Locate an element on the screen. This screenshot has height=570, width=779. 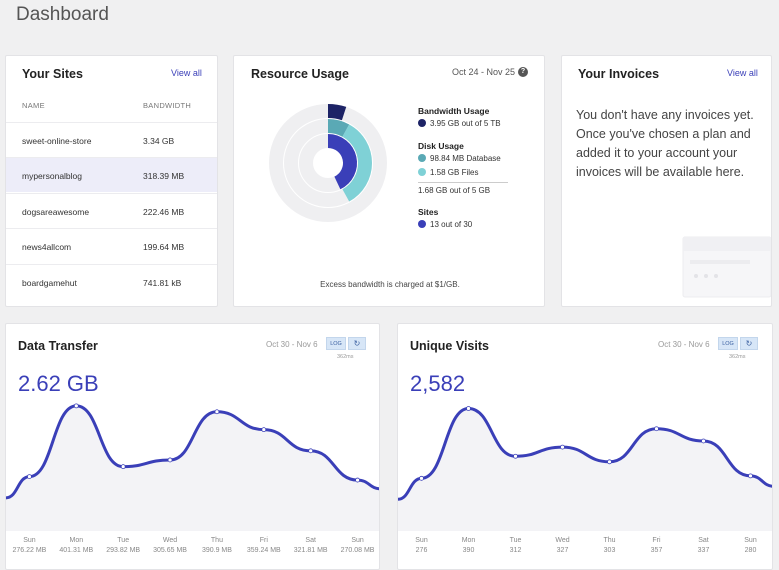
day-name: Thu is located at coordinates (609, 540).